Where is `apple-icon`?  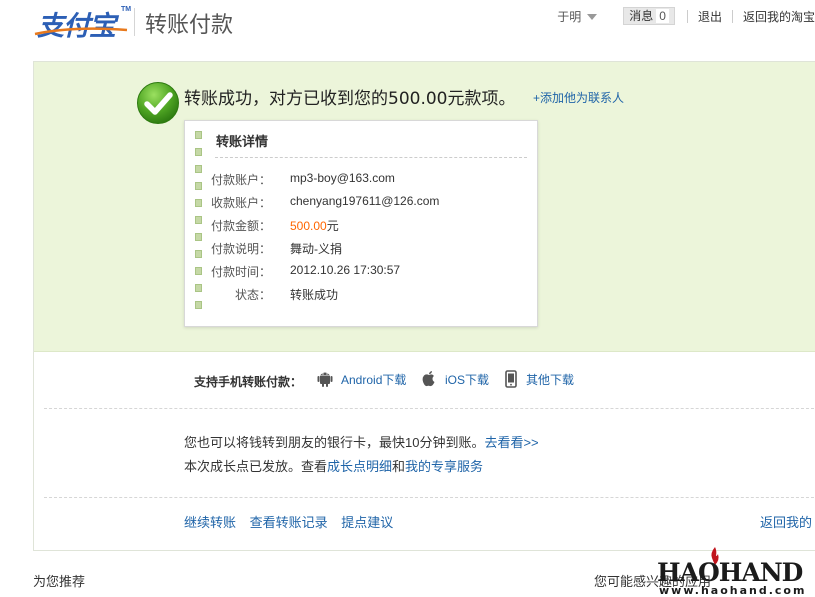 apple-icon is located at coordinates (428, 379).